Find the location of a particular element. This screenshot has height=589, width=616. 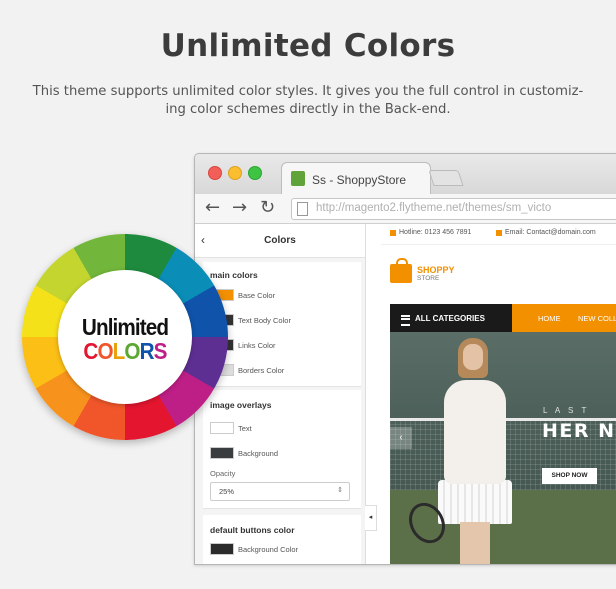

panel-title: Colors is located at coordinates (280, 240).